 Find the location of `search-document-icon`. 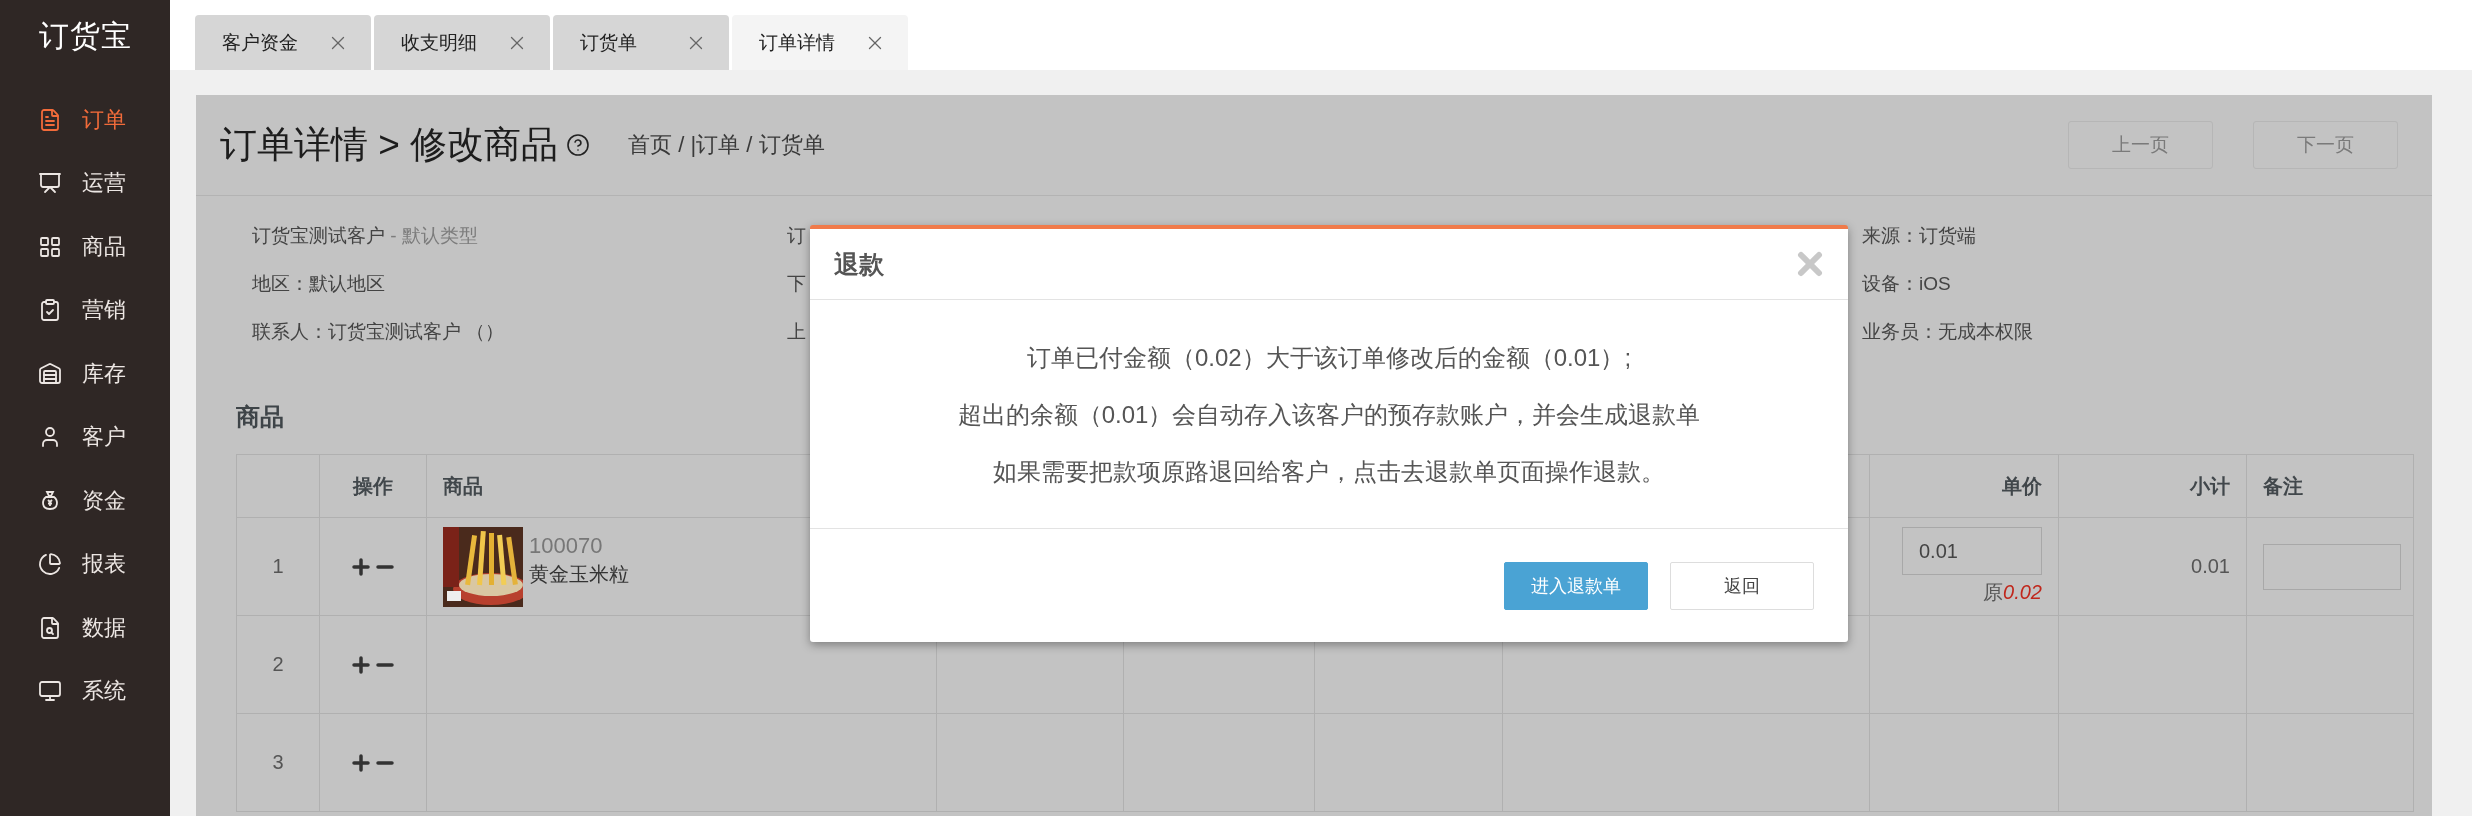

search-document-icon is located at coordinates (50, 627).